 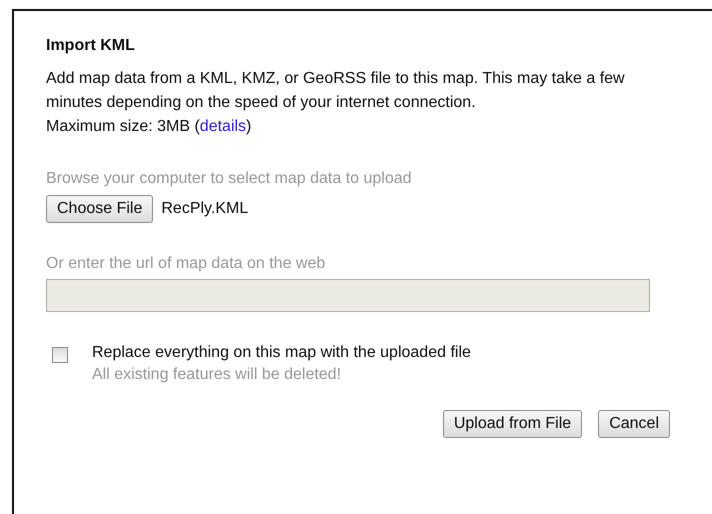 I want to click on upload-button: Upload from File, so click(x=512, y=424).